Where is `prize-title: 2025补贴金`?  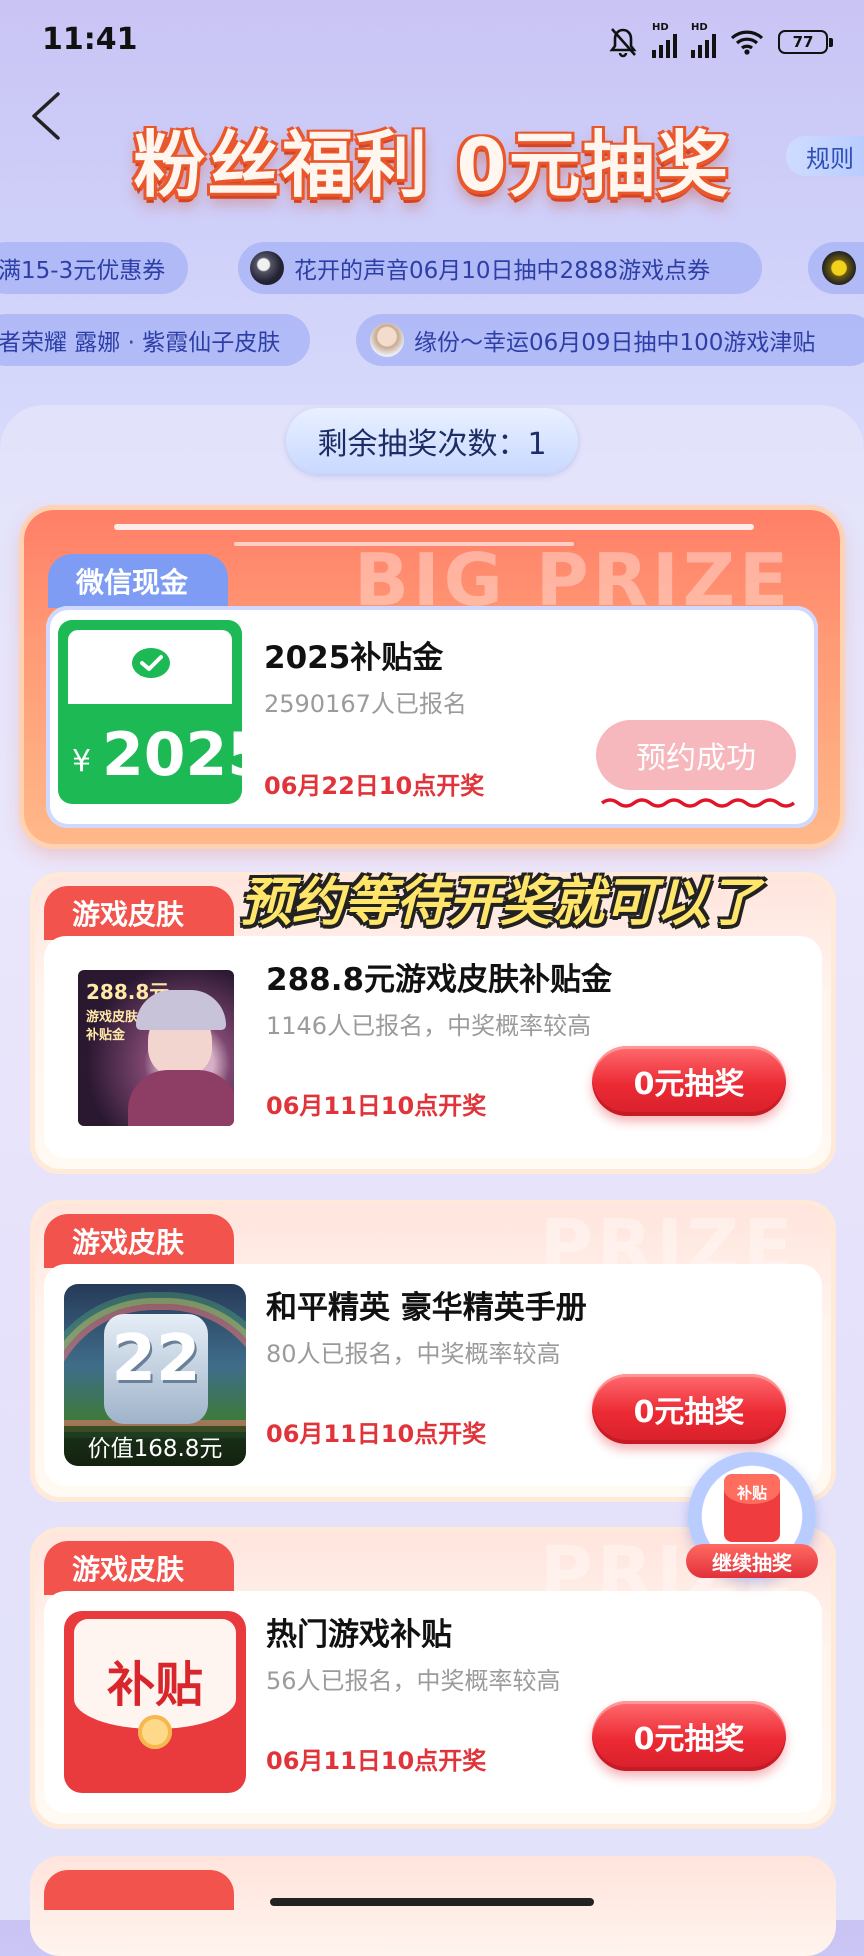 prize-title: 2025补贴金 is located at coordinates (354, 658).